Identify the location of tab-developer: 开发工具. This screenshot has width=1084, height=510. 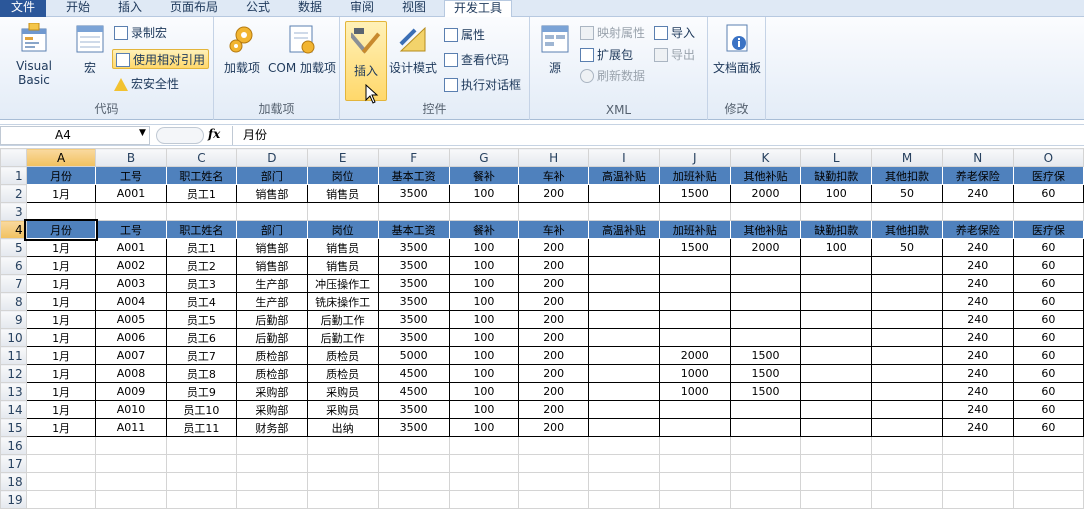
(478, 9).